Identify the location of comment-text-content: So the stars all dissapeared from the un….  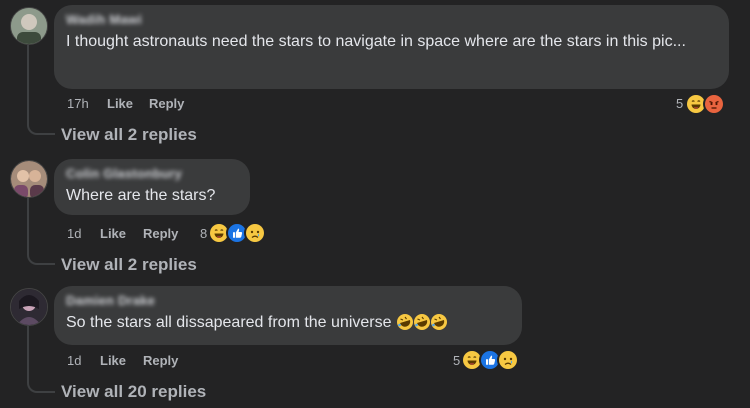
(229, 322).